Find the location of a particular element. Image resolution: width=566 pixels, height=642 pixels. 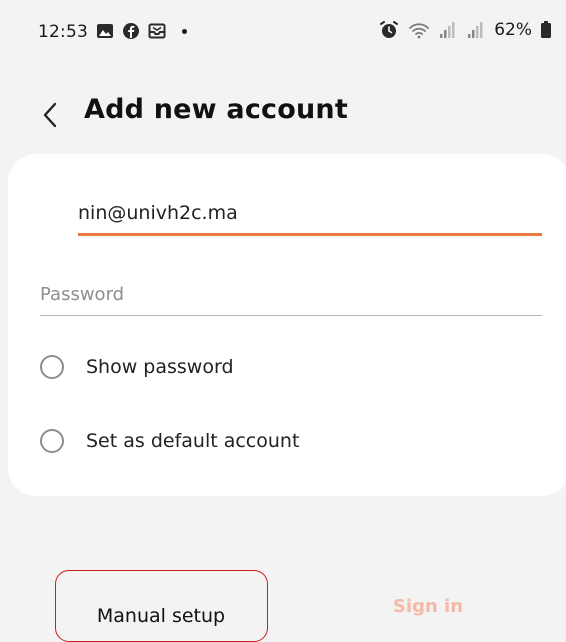

default-account-radio is located at coordinates (52, 441).